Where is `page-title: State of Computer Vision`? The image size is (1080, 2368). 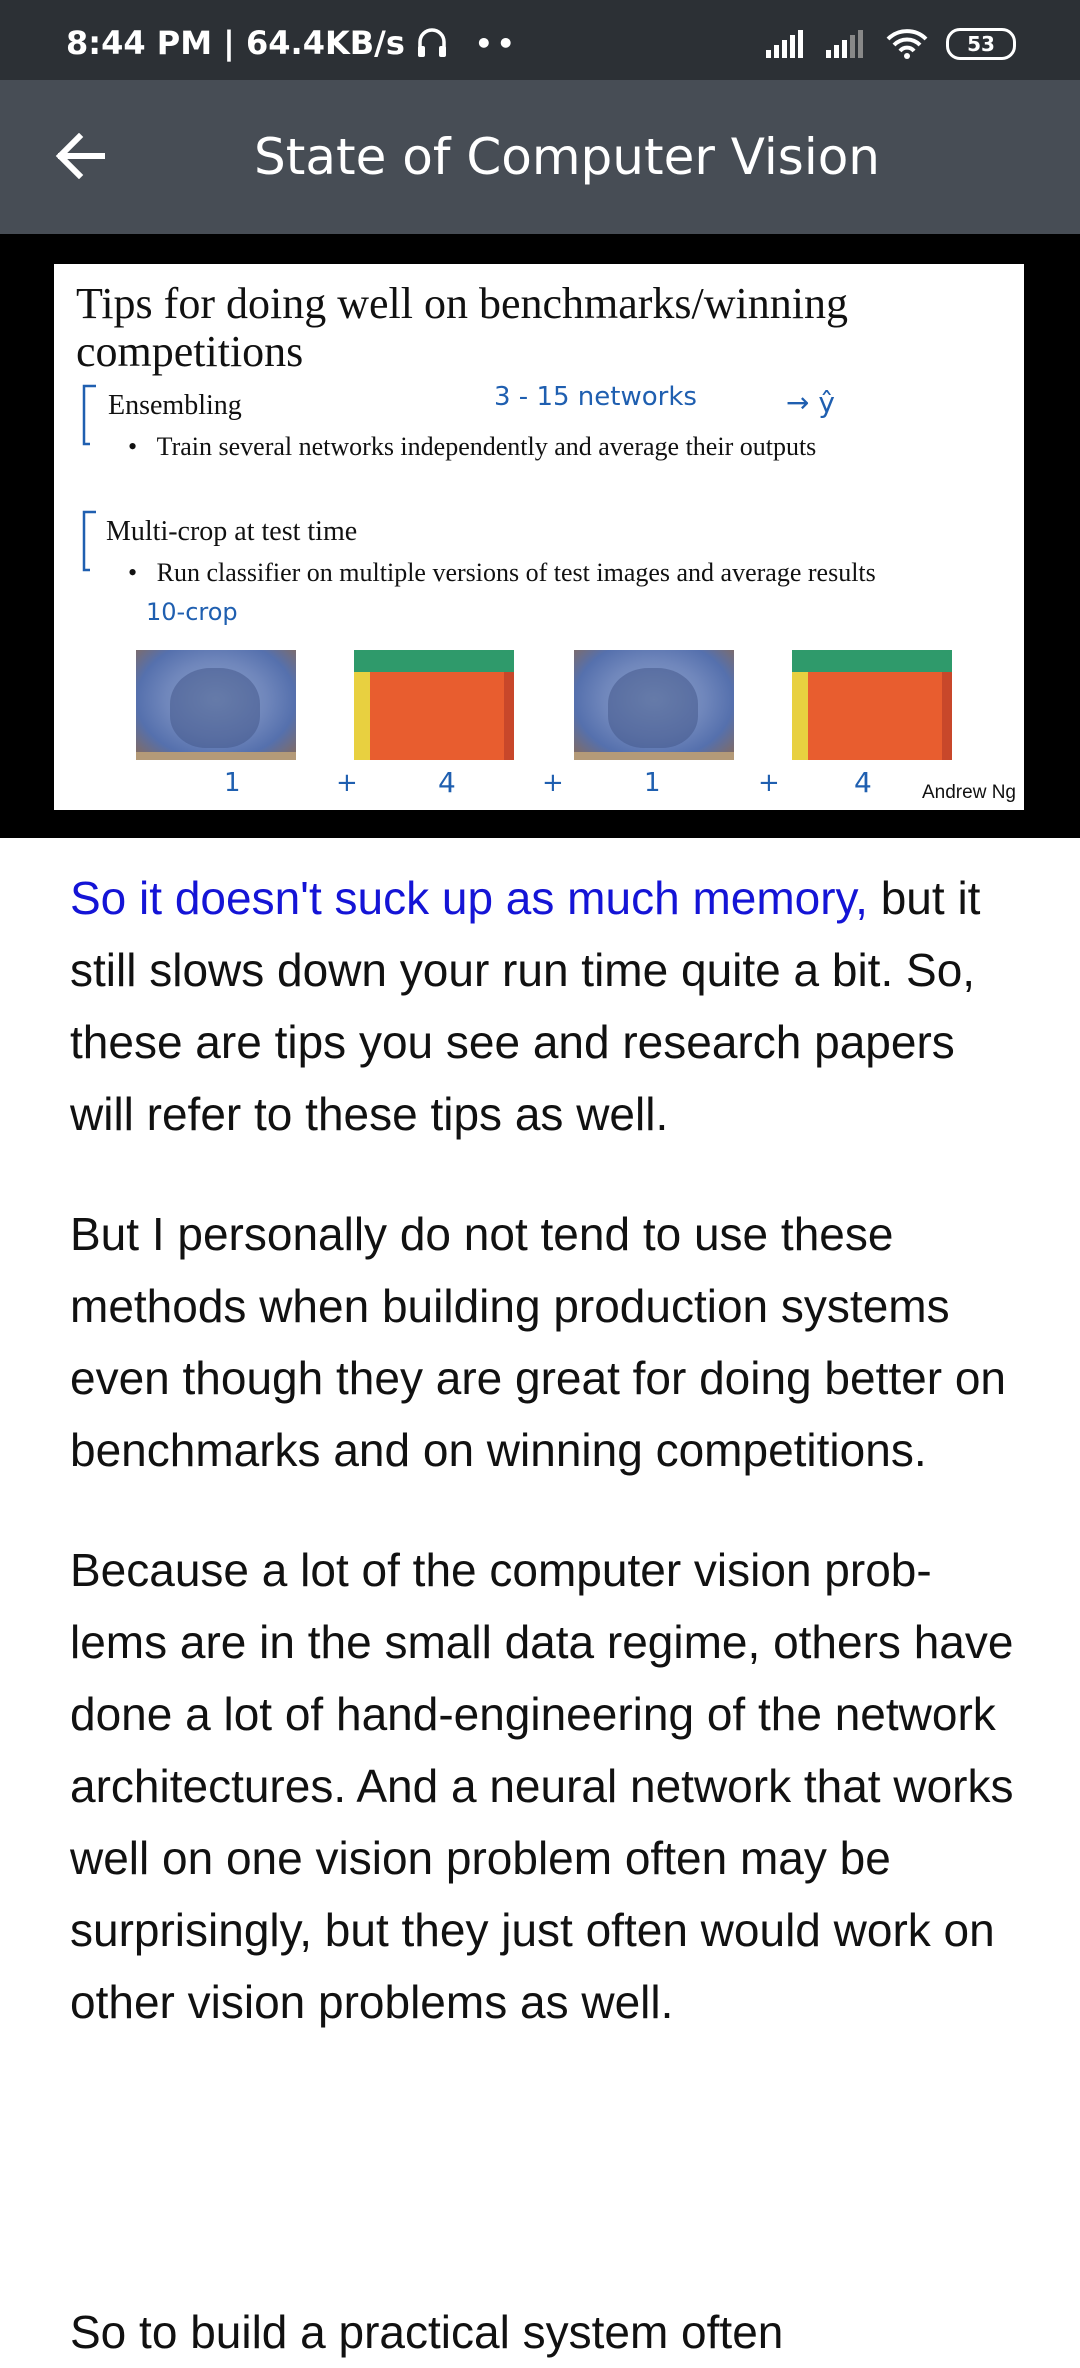 page-title: State of Computer Vision is located at coordinates (567, 157).